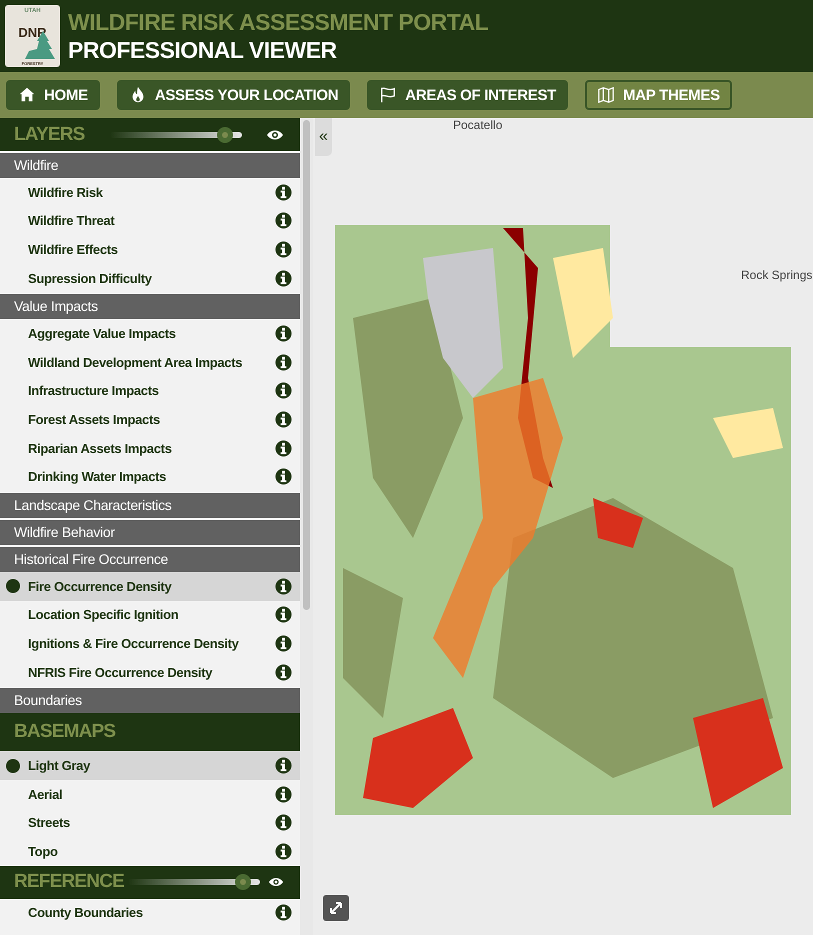 This screenshot has height=935, width=813. What do you see at coordinates (150, 559) in the screenshot?
I see `category-header: Historical Fire Occurrence` at bounding box center [150, 559].